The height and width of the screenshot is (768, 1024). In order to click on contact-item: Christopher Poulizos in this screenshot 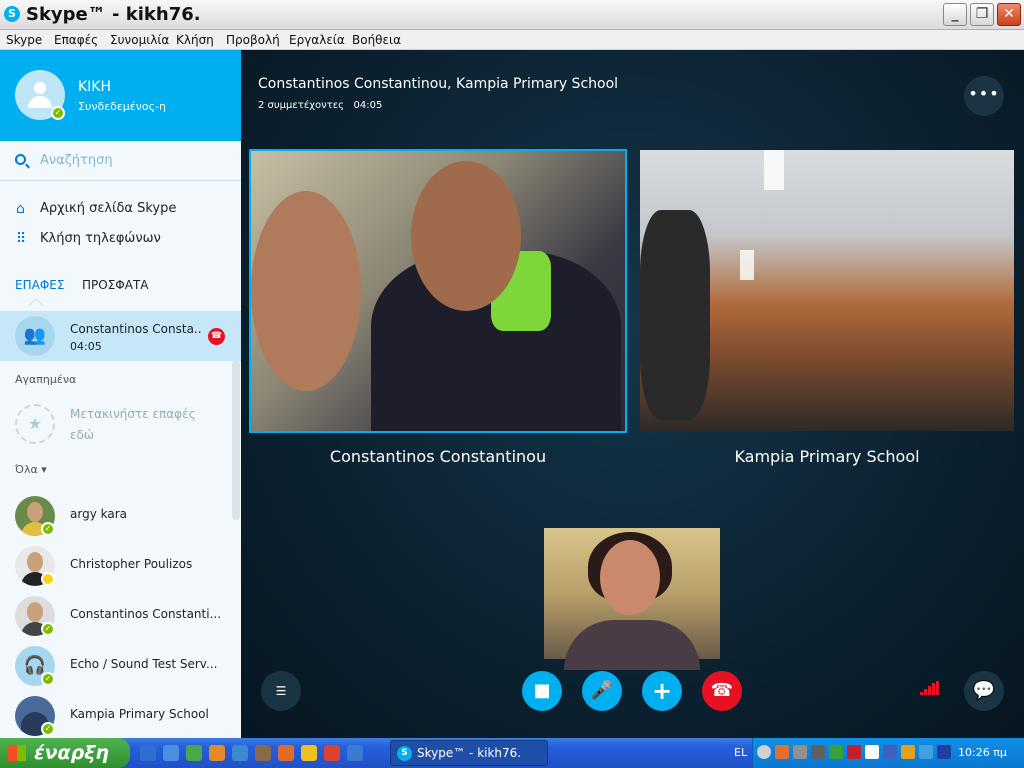, I will do `click(120, 566)`.